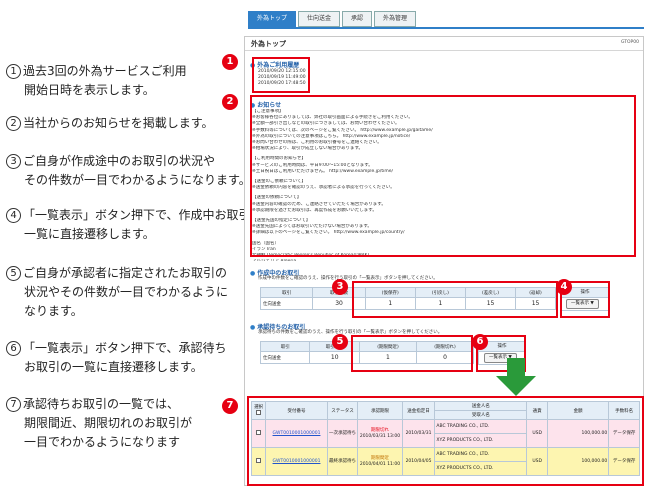 This screenshot has height=491, width=650. What do you see at coordinates (624, 410) in the screenshot?
I see `column-header: 手数料名` at bounding box center [624, 410].